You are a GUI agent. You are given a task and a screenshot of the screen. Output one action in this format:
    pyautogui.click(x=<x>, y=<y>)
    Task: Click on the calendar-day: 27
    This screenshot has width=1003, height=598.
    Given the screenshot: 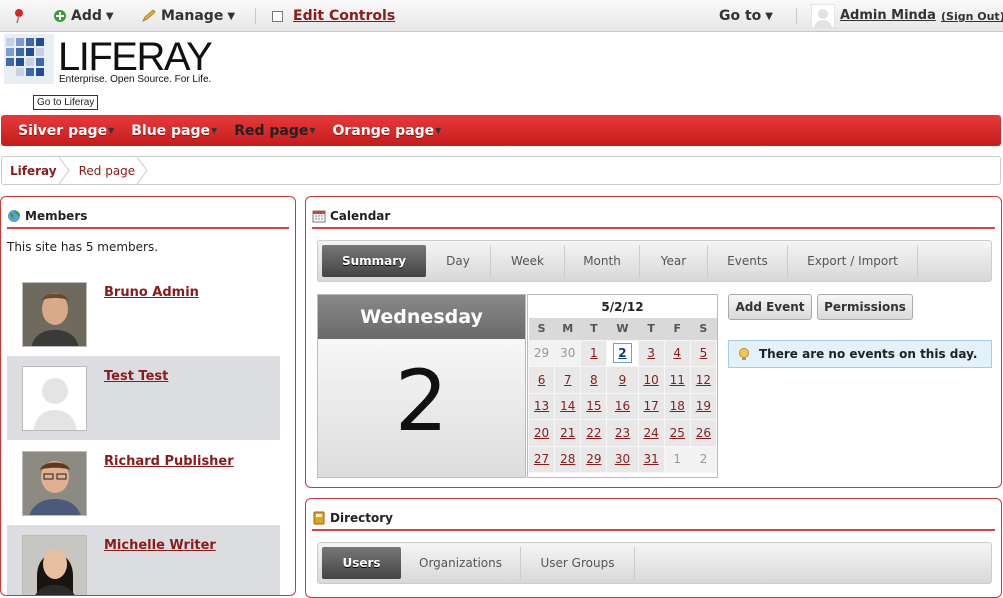 What is the action you would take?
    pyautogui.click(x=541, y=459)
    